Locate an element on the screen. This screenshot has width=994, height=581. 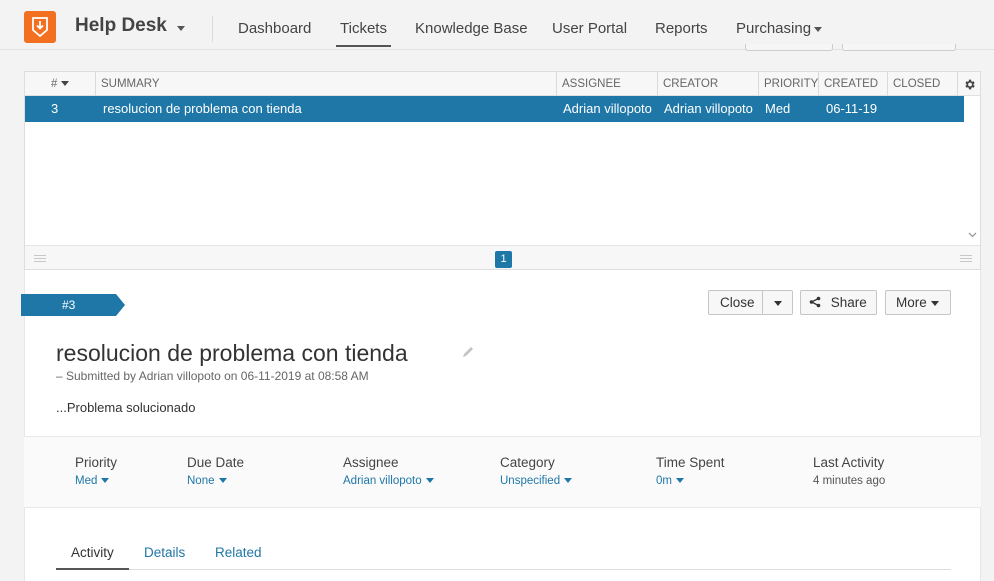
due-date-value: None is located at coordinates (201, 481).